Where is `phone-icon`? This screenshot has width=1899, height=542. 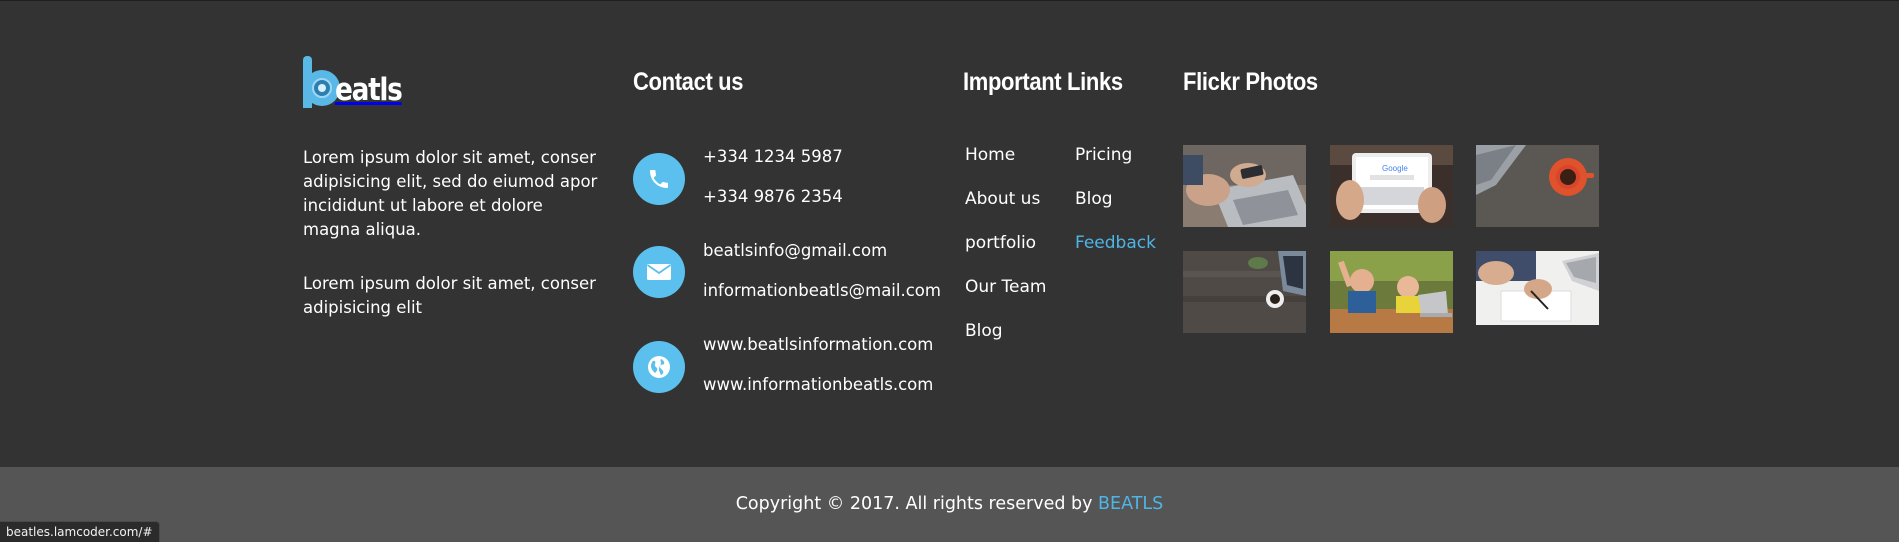
phone-icon is located at coordinates (659, 179).